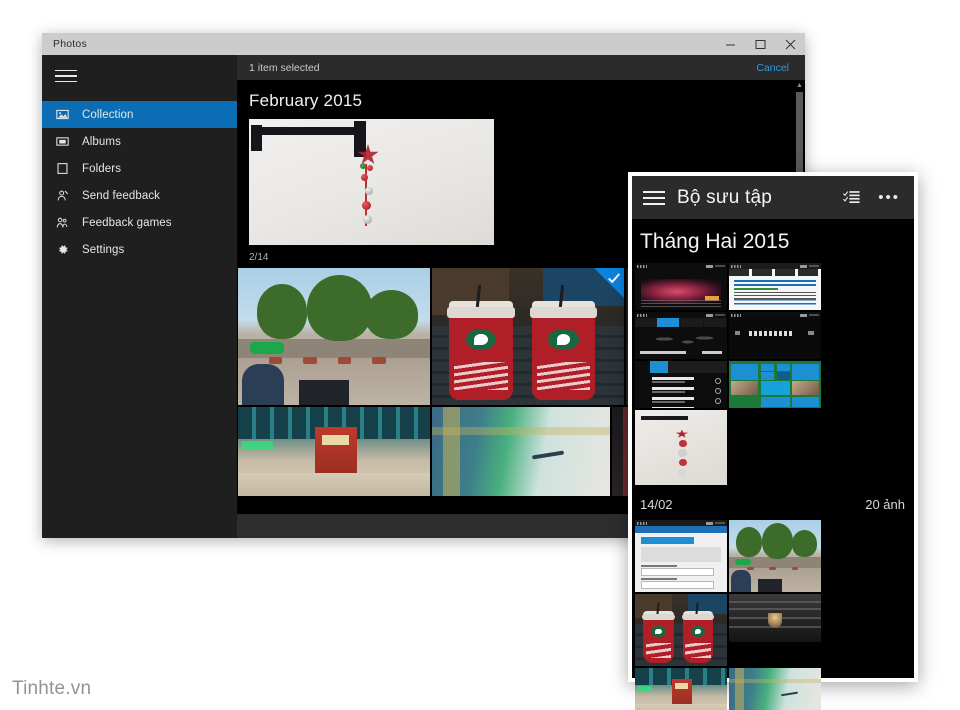  I want to click on phone-app-title: Bộ sưu tập, so click(724, 197).